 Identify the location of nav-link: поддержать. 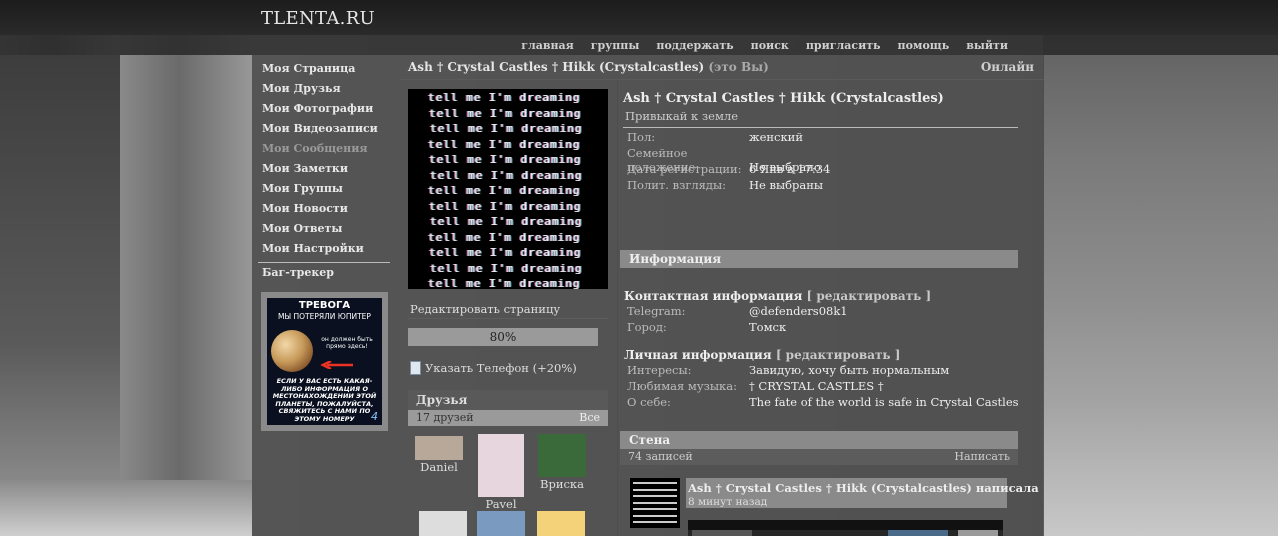
(694, 45).